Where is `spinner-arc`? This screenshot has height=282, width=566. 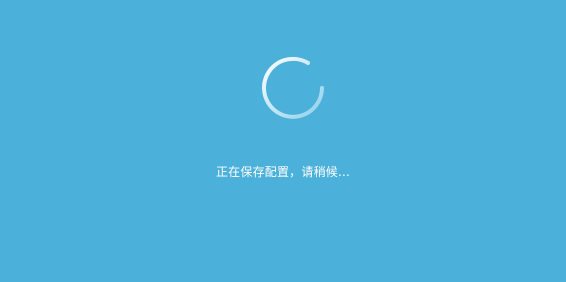
spinner-arc is located at coordinates (293, 87).